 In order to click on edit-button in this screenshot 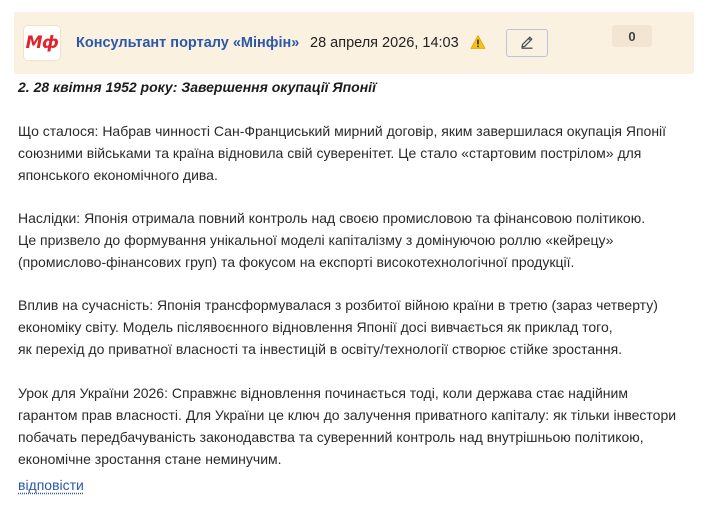, I will do `click(527, 43)`.